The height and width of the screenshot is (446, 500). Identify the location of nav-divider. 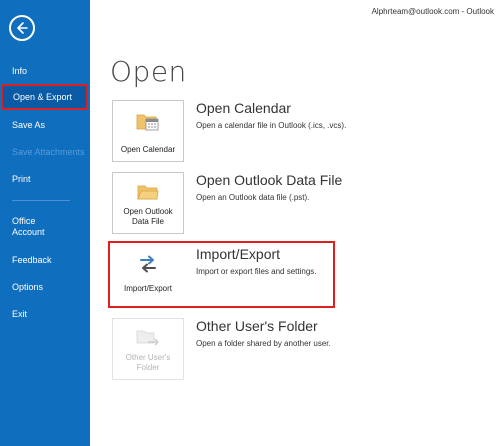
(41, 200).